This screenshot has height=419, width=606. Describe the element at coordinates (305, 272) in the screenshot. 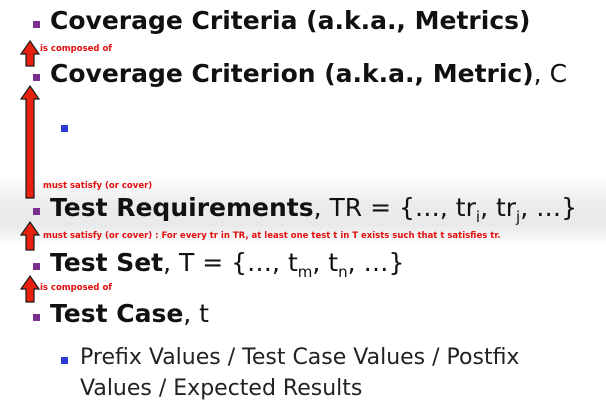

I see `subscript-m: m` at that location.